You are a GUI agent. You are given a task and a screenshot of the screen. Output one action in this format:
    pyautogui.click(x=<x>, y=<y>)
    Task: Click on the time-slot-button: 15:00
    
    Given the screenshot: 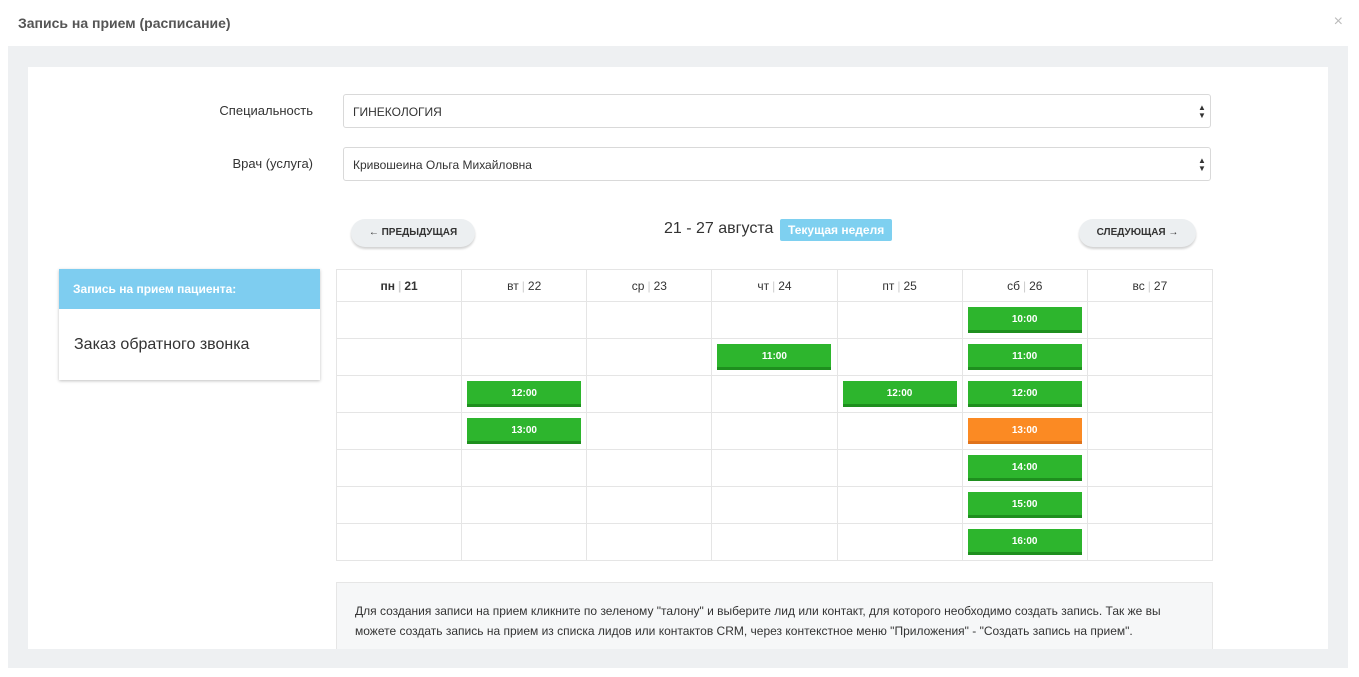 What is the action you would take?
    pyautogui.click(x=1024, y=505)
    